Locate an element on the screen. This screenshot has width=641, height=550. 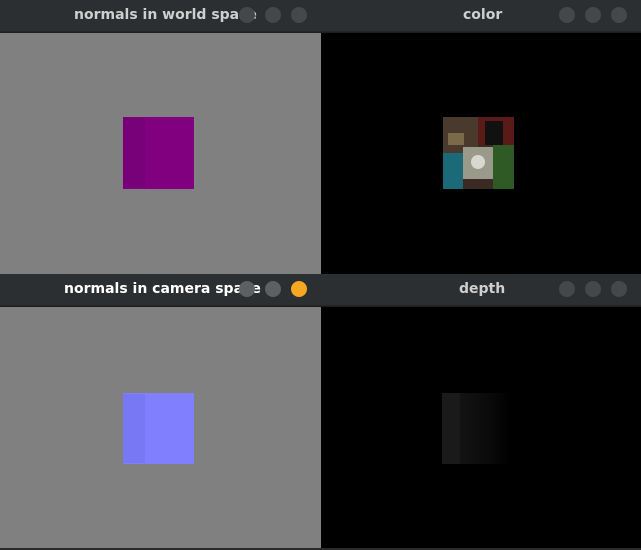
window-title: normals in world space is located at coordinates (165, 15).